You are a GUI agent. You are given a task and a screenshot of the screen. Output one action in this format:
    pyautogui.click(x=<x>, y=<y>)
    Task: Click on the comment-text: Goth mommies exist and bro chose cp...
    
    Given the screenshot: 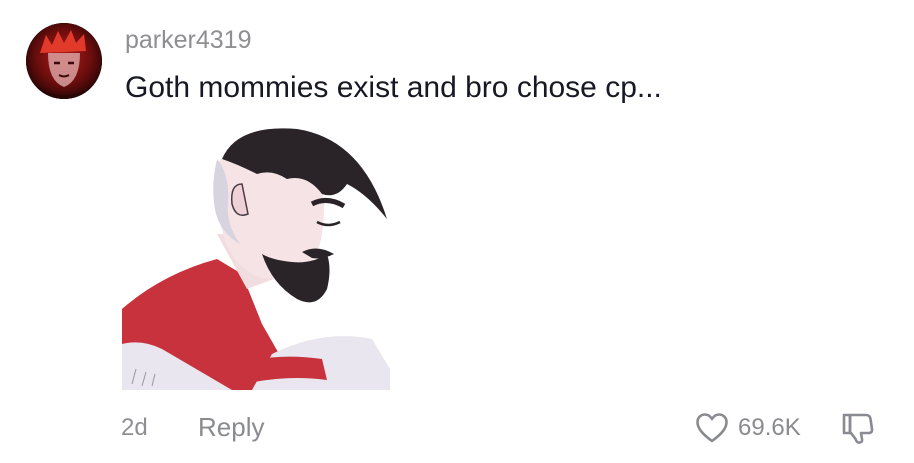 What is the action you would take?
    pyautogui.click(x=393, y=87)
    